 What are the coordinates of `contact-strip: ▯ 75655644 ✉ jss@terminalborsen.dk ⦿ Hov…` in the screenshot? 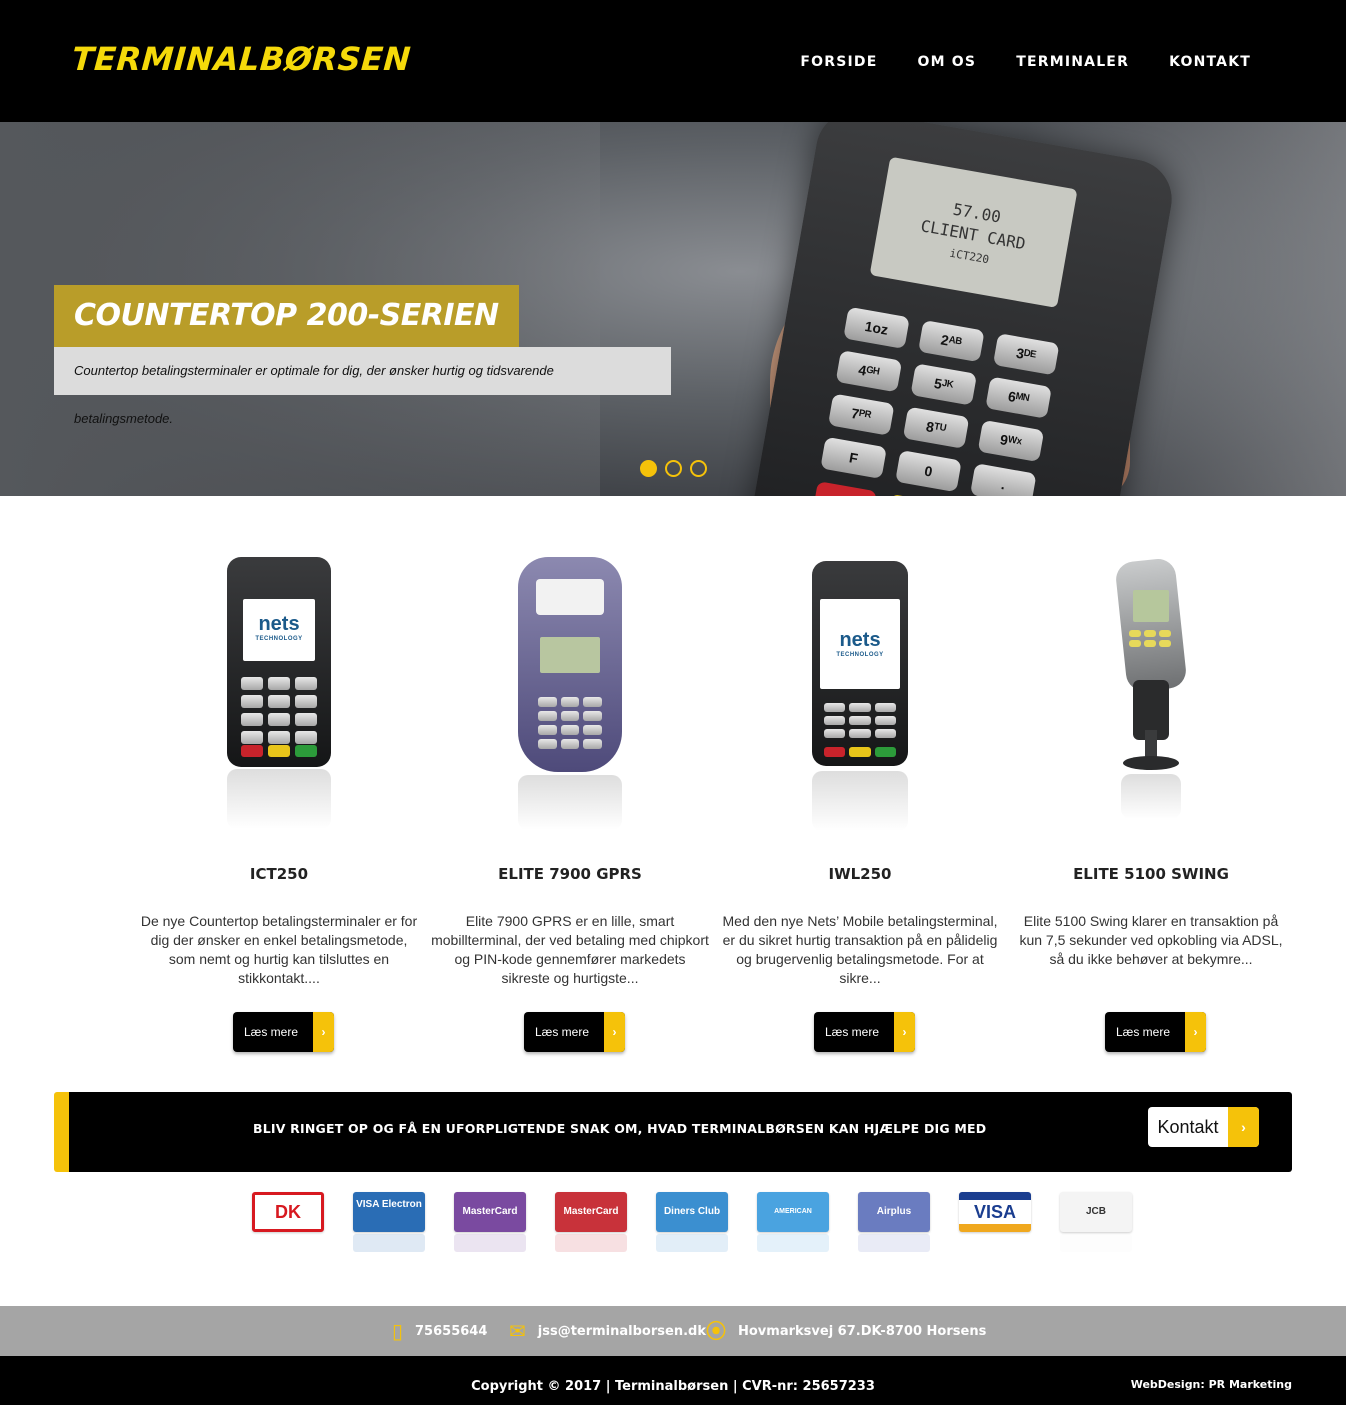 It's located at (673, 1331).